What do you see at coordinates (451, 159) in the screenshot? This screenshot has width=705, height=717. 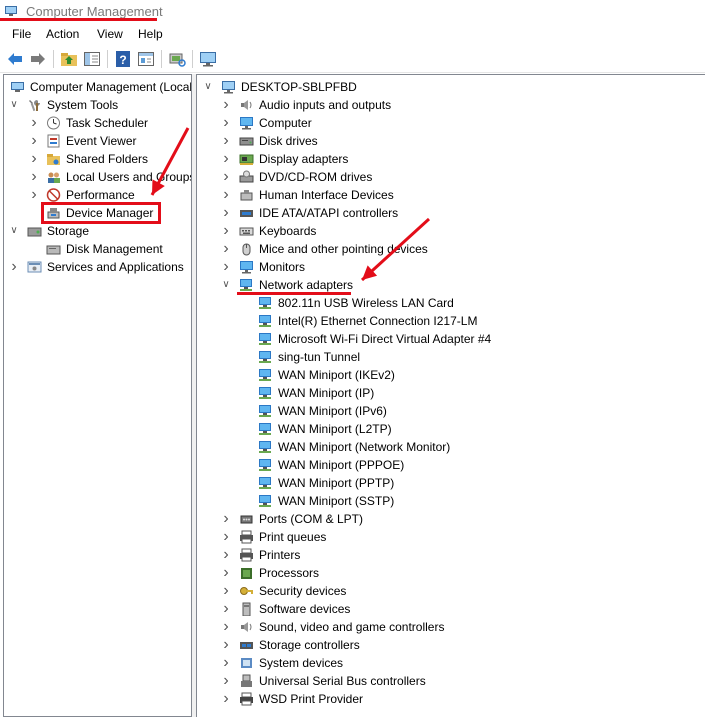 I see `category-display-adapters: › Display adapters` at bounding box center [451, 159].